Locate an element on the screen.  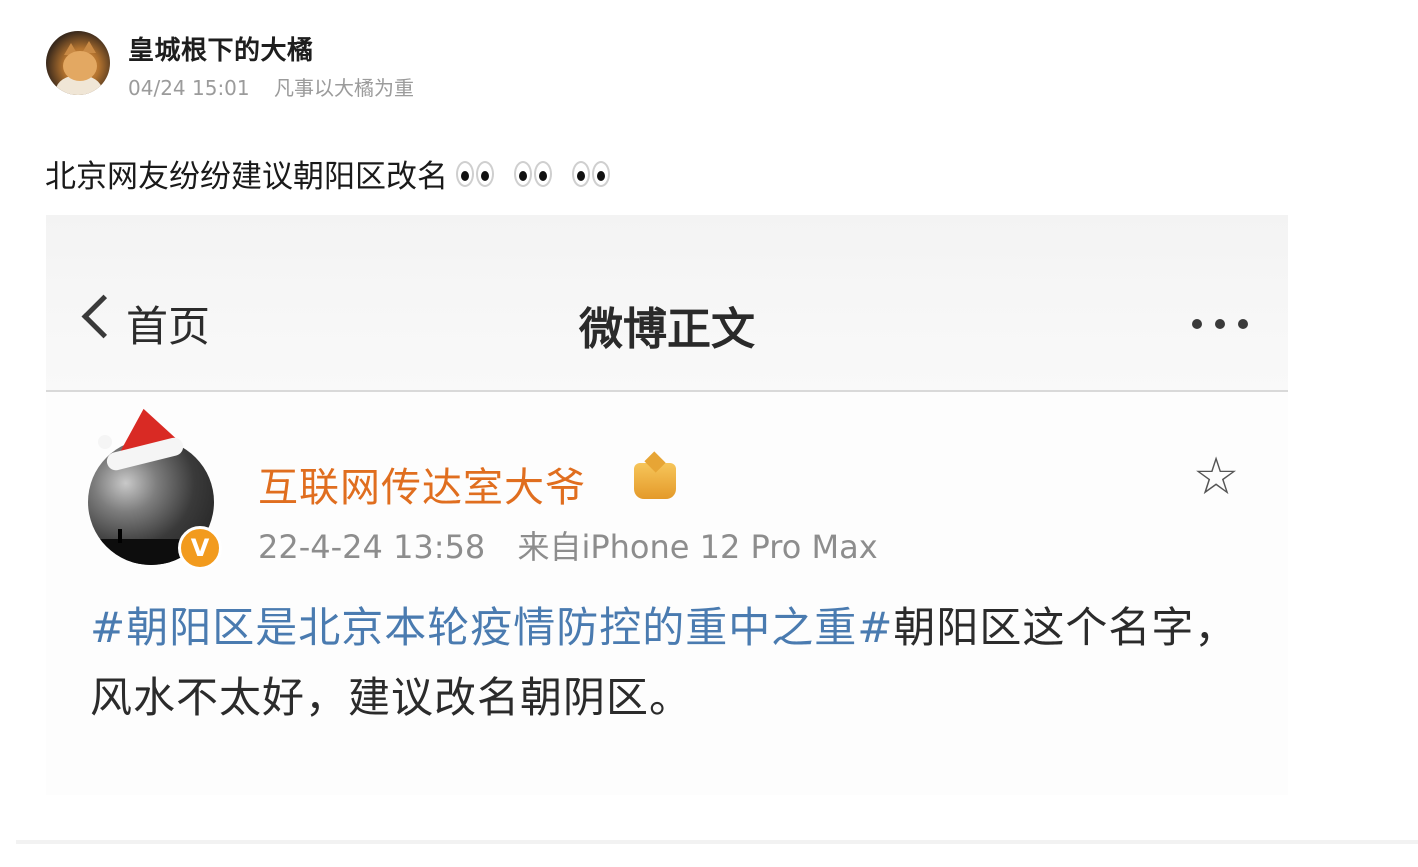
post-time: 04/24 15:01 is located at coordinates (189, 88).